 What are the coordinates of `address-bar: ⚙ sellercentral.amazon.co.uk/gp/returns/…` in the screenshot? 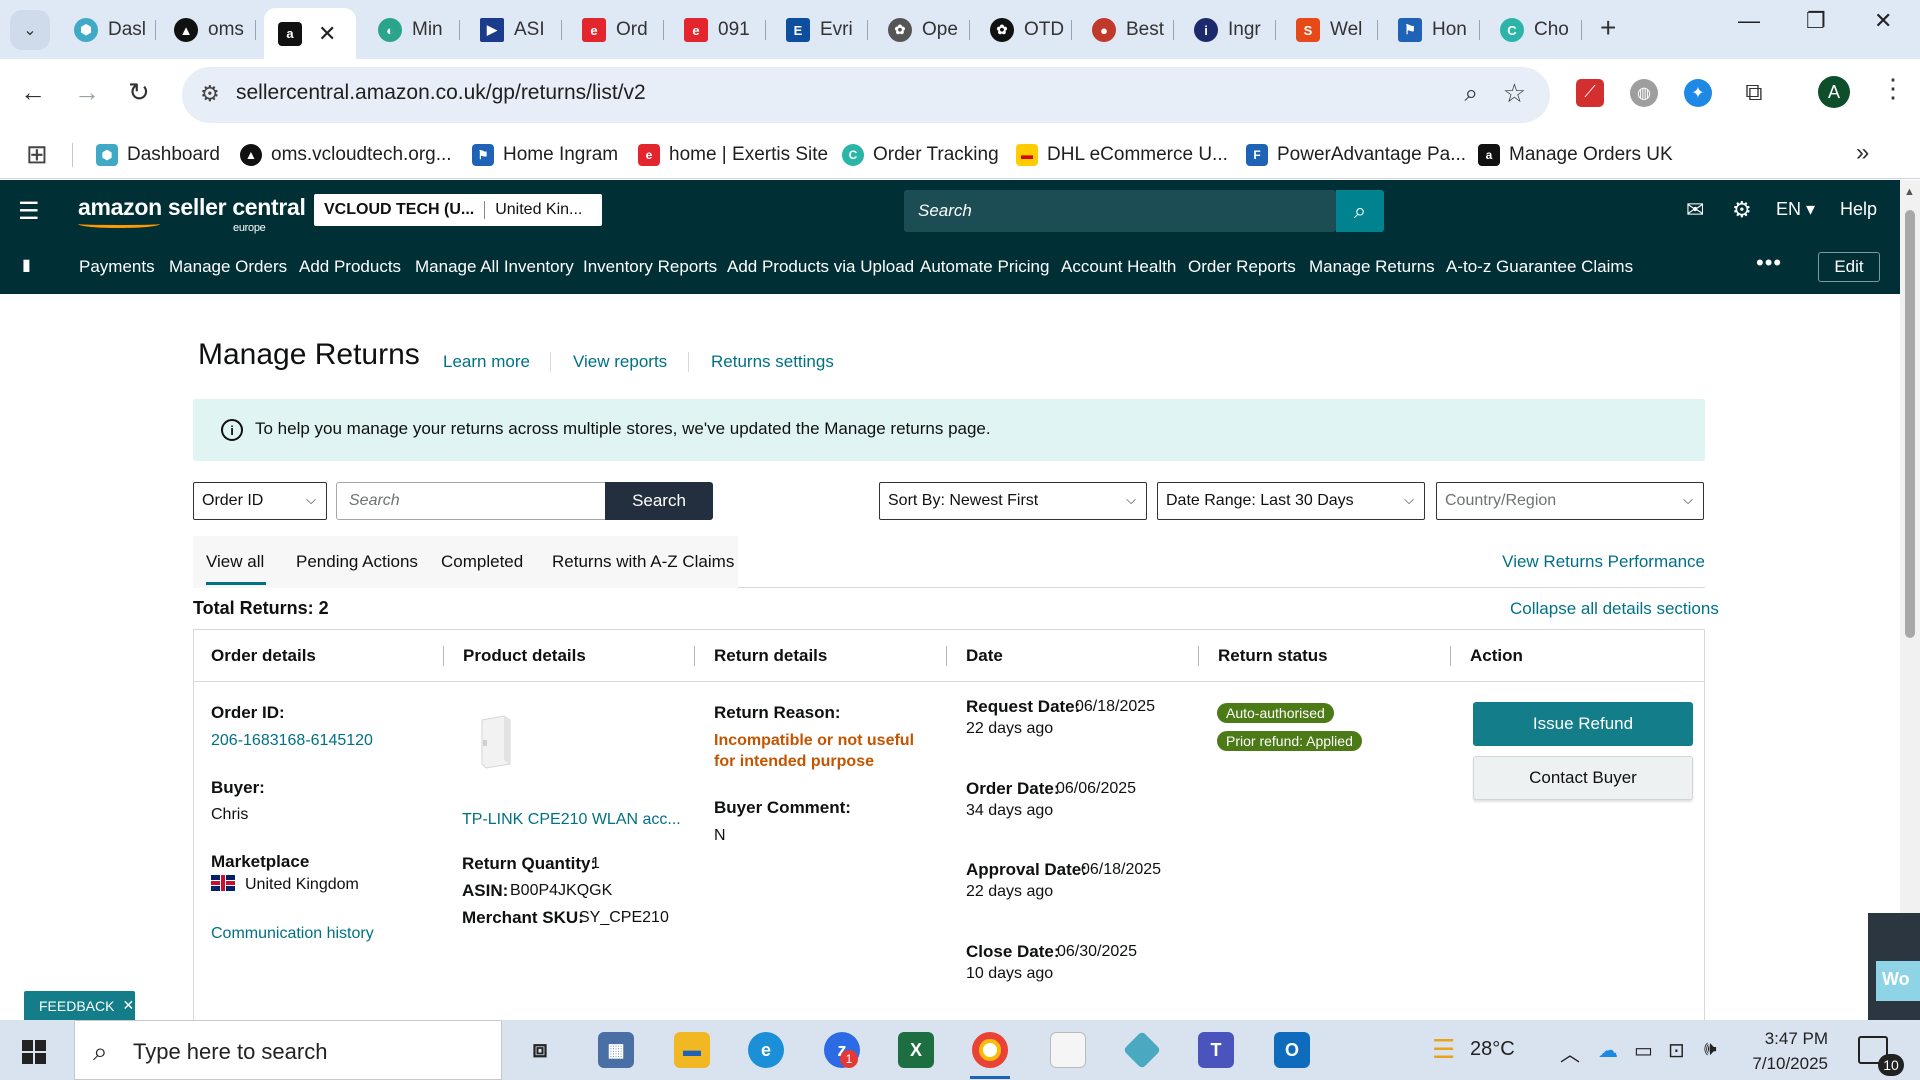 It's located at (866, 95).